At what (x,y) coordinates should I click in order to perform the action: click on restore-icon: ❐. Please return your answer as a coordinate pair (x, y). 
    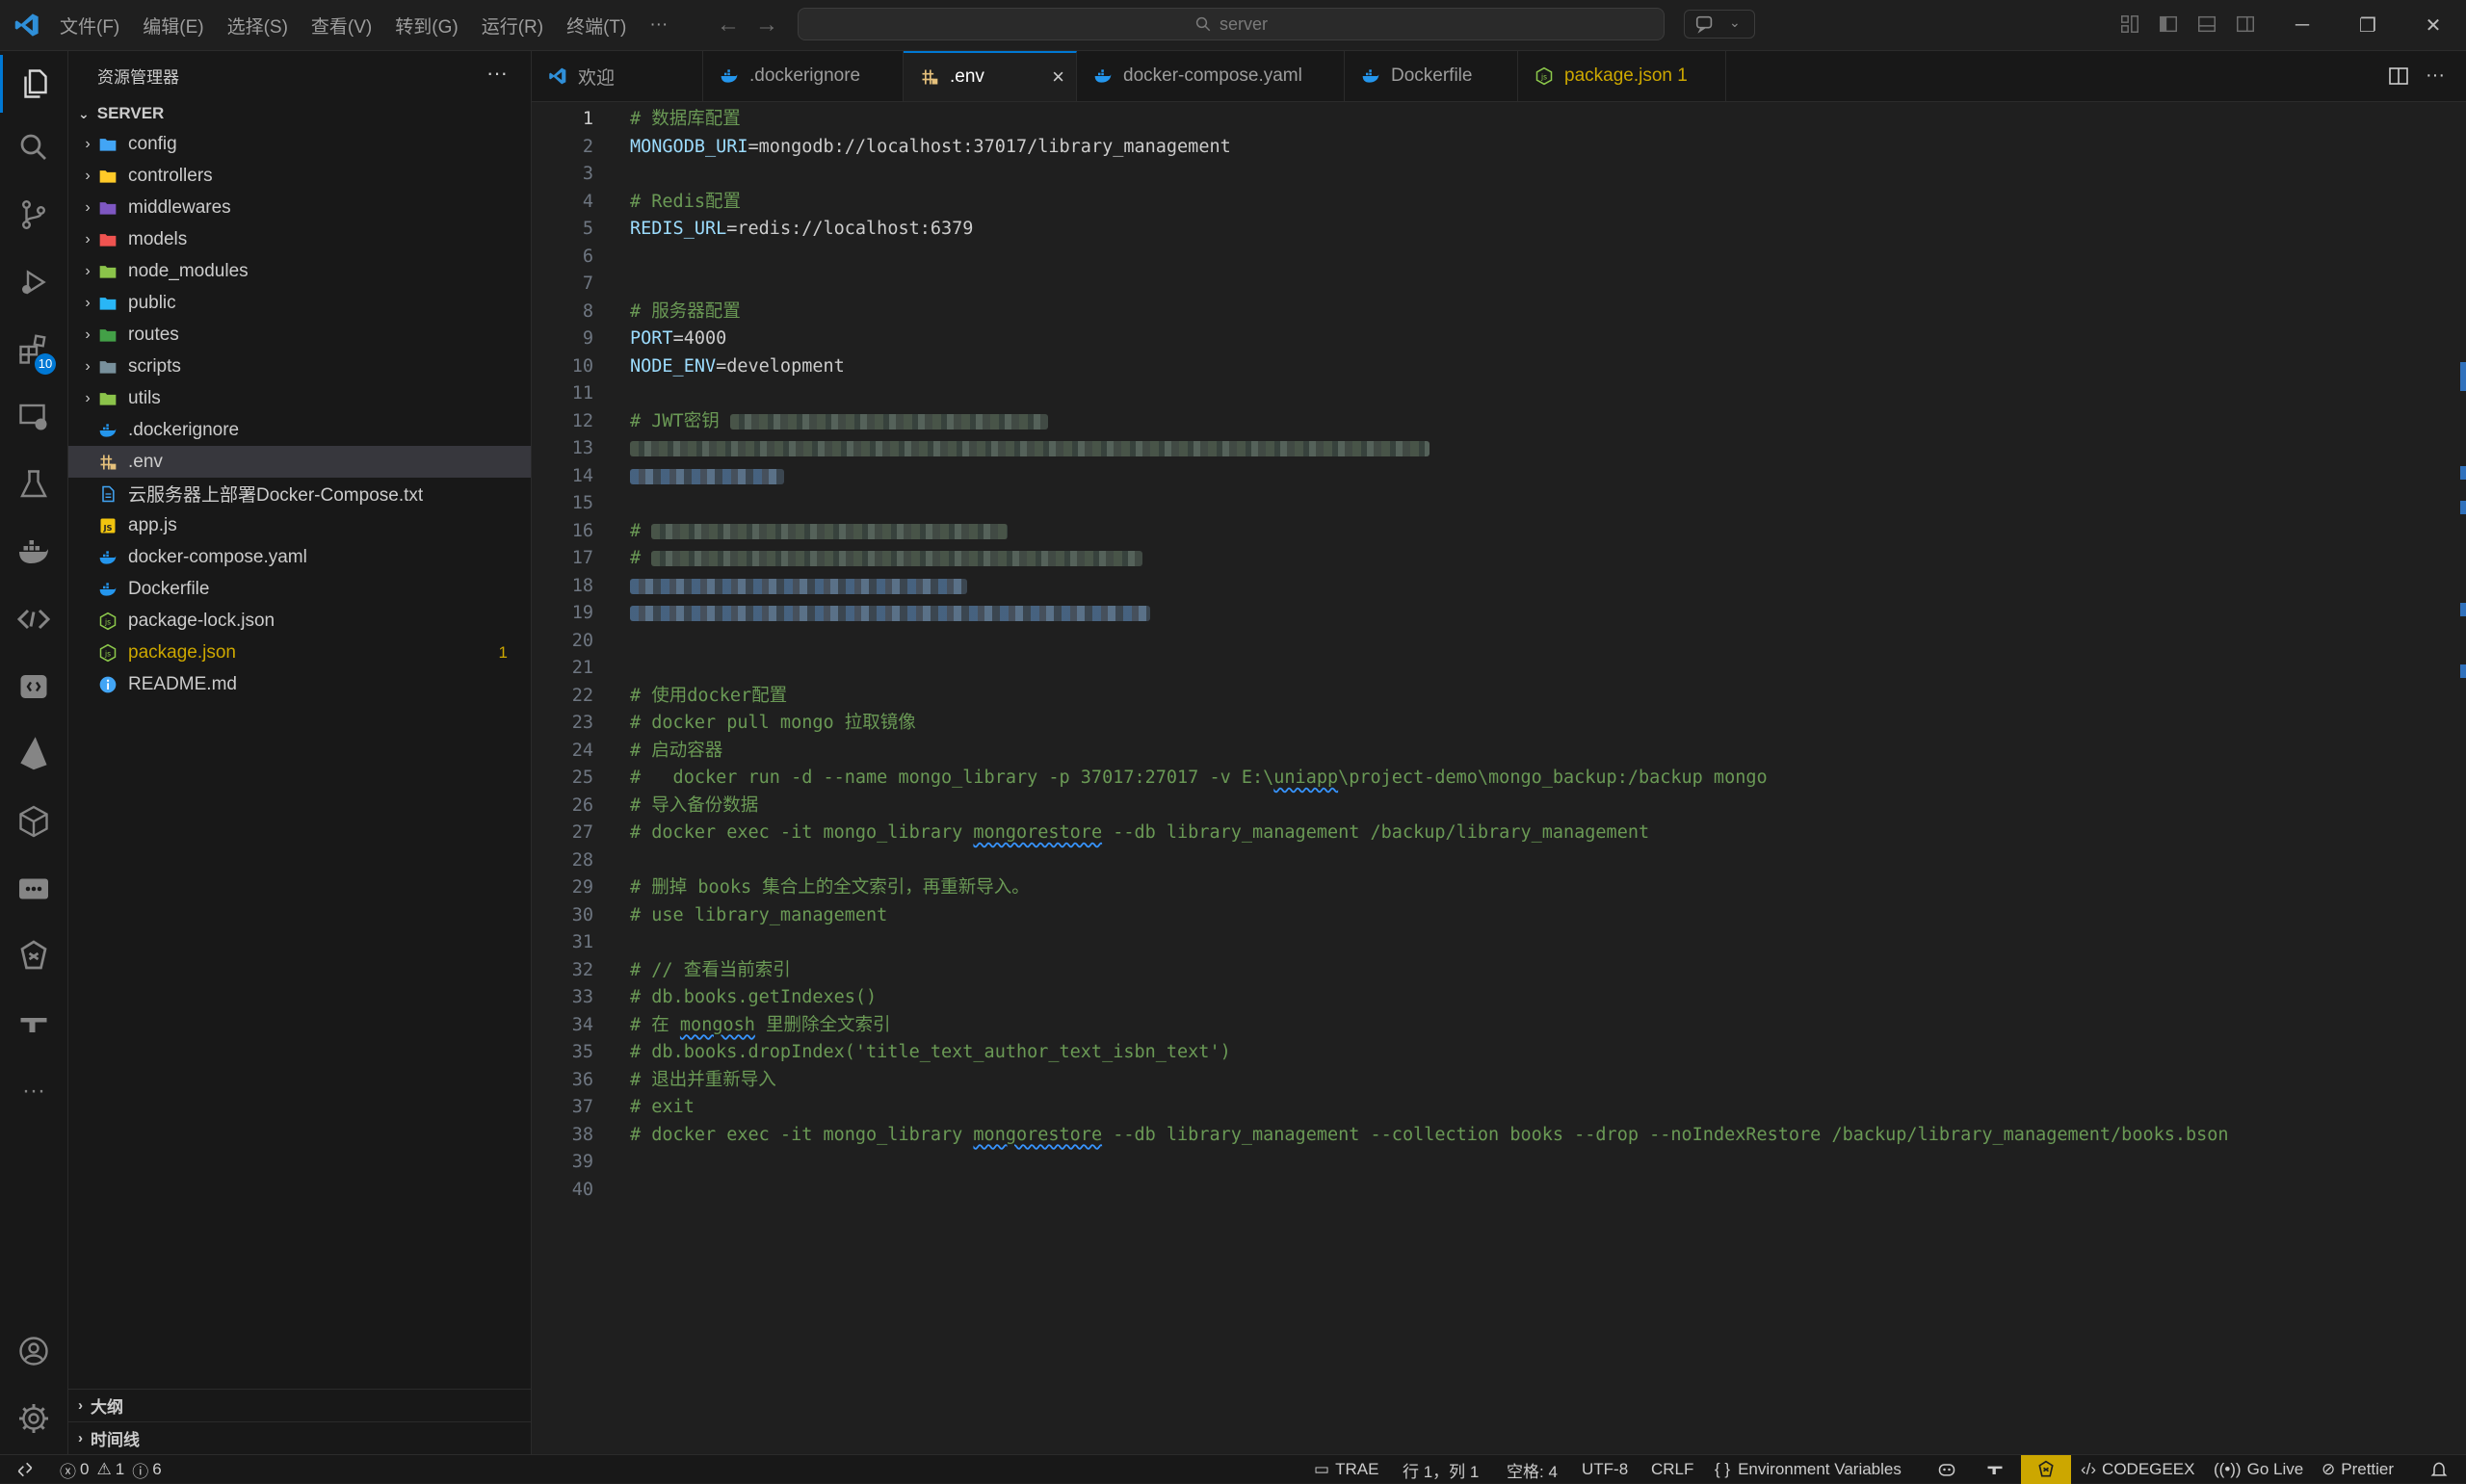
    Looking at the image, I should click on (2367, 25).